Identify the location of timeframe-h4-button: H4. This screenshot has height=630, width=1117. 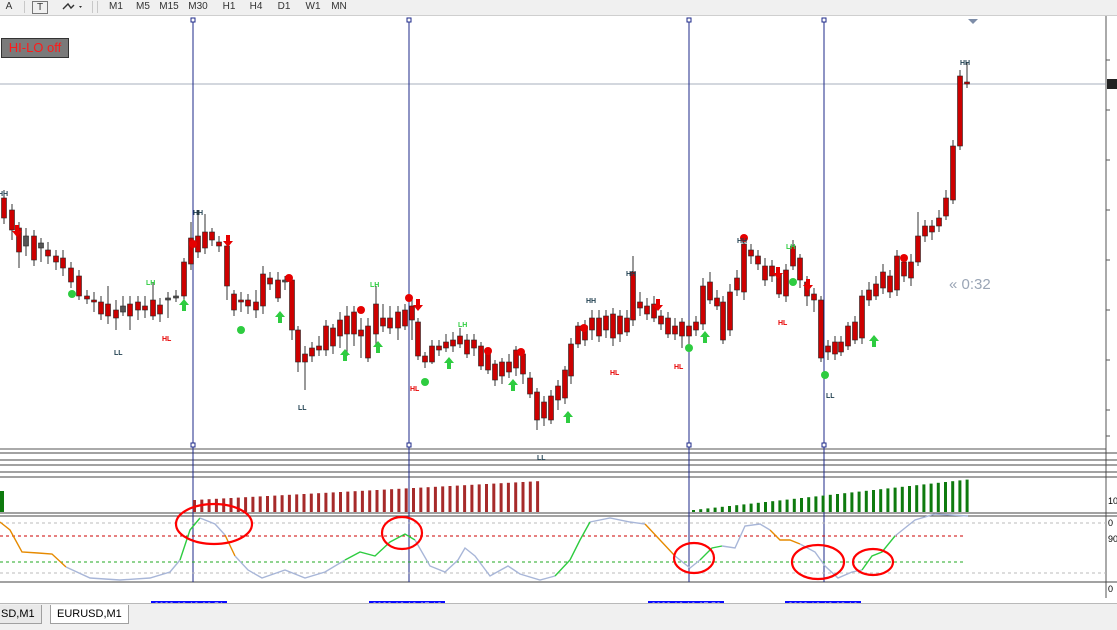
(256, 7).